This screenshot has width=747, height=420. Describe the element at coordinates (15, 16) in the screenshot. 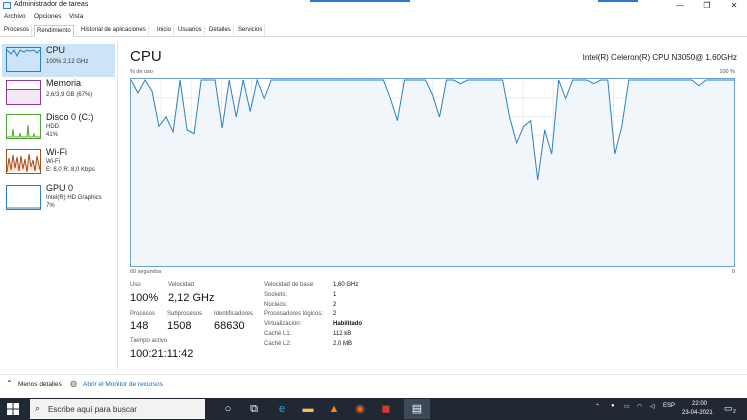

I see `menu-archivo: Archivo` at that location.